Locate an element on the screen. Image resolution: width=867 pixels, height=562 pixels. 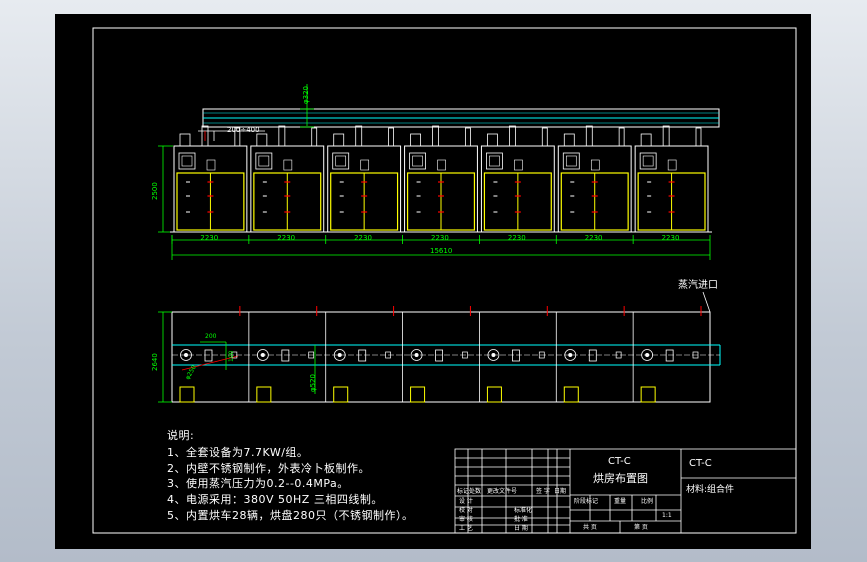
height-dimension: 2500 is located at coordinates (155, 191).